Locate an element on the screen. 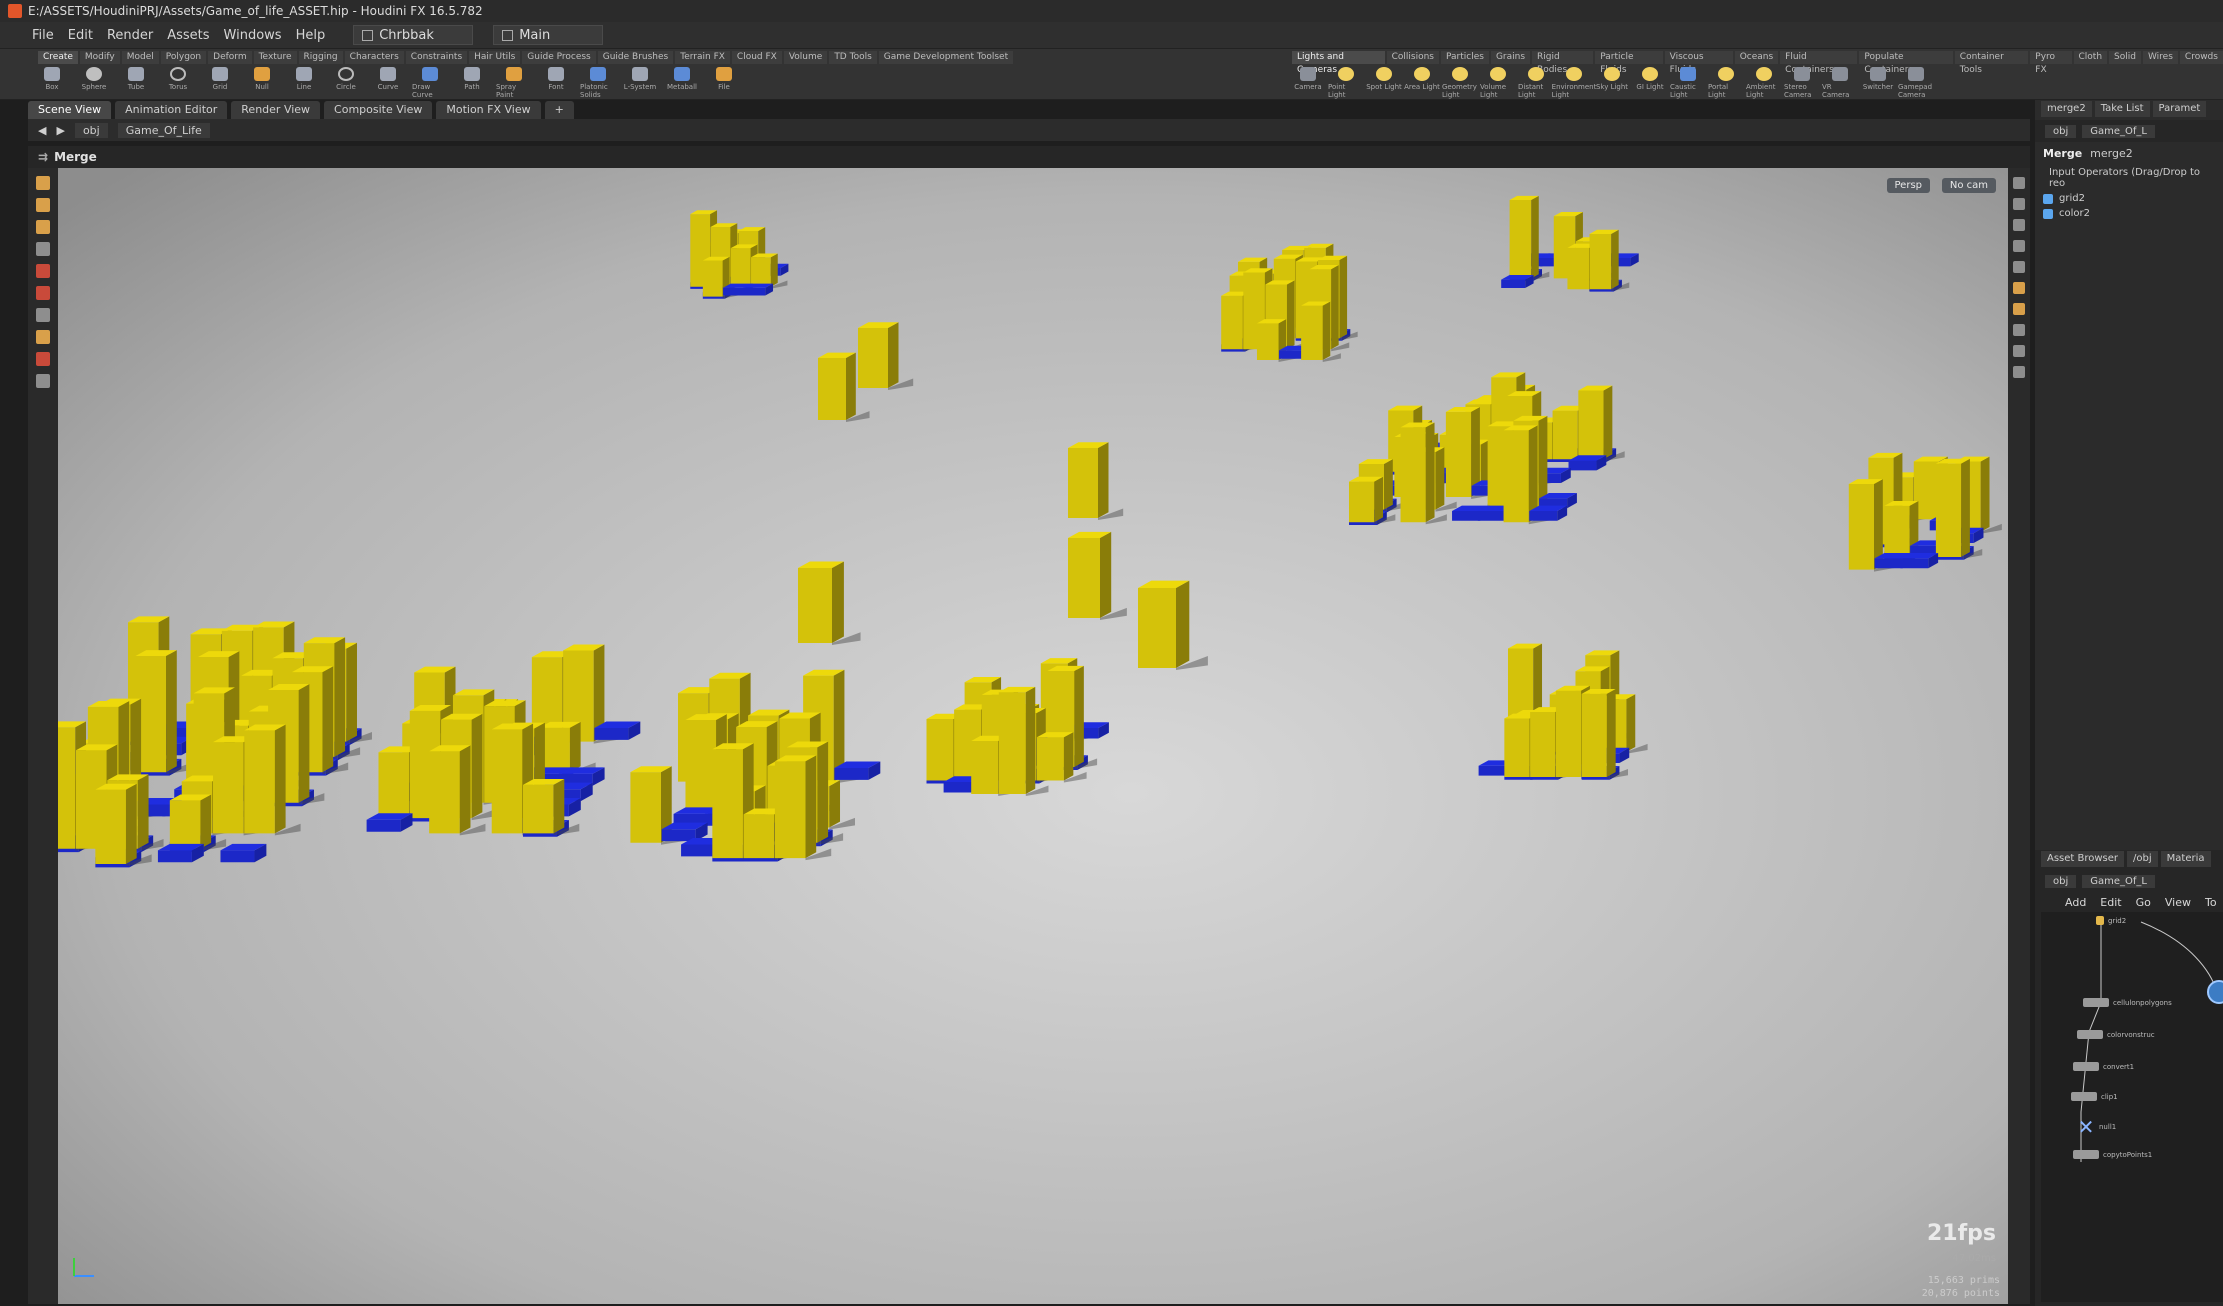  shading-icon is located at coordinates (2019, 204).